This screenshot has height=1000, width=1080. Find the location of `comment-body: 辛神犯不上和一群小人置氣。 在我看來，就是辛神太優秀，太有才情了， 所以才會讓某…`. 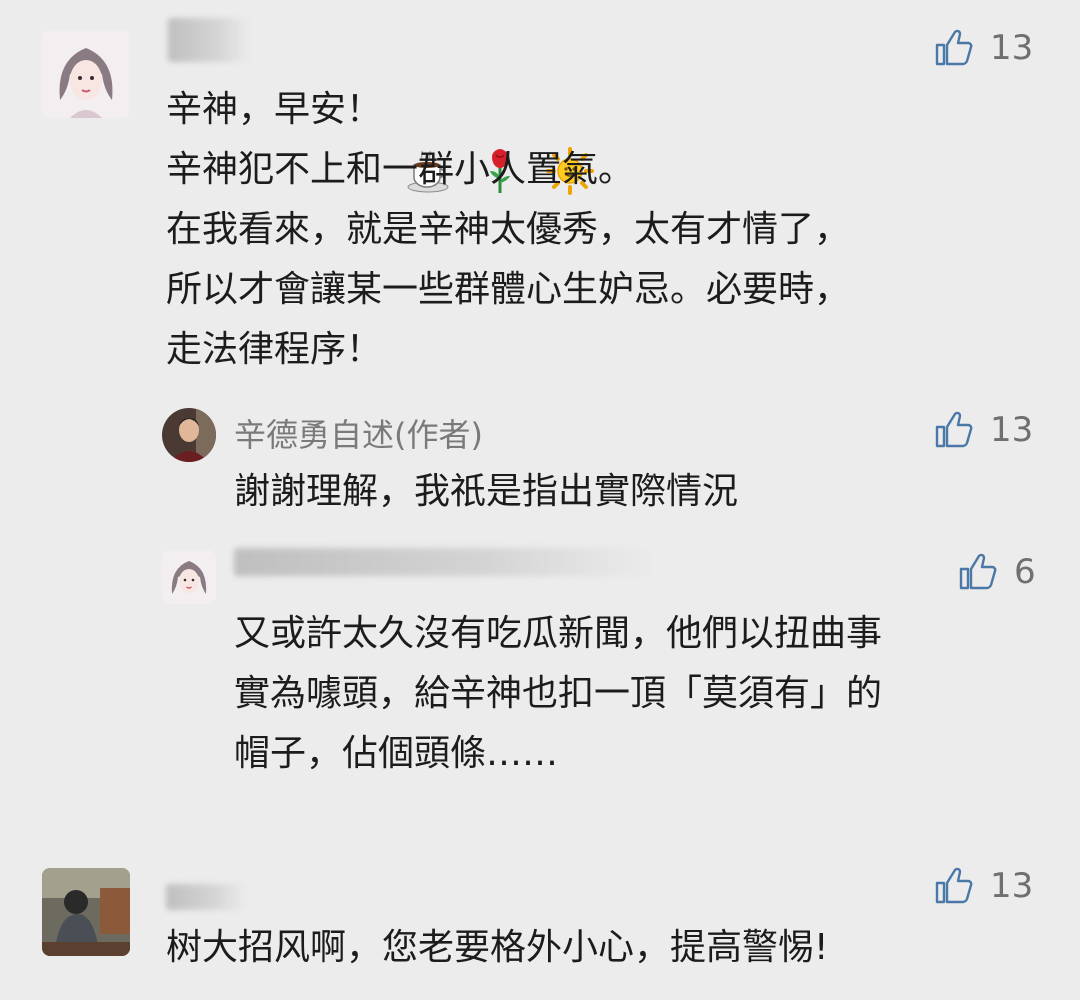

comment-body: 辛神犯不上和一群小人置氣。 在我看來，就是辛神太優秀，太有才情了， 所以才會讓某… is located at coordinates (508, 259).